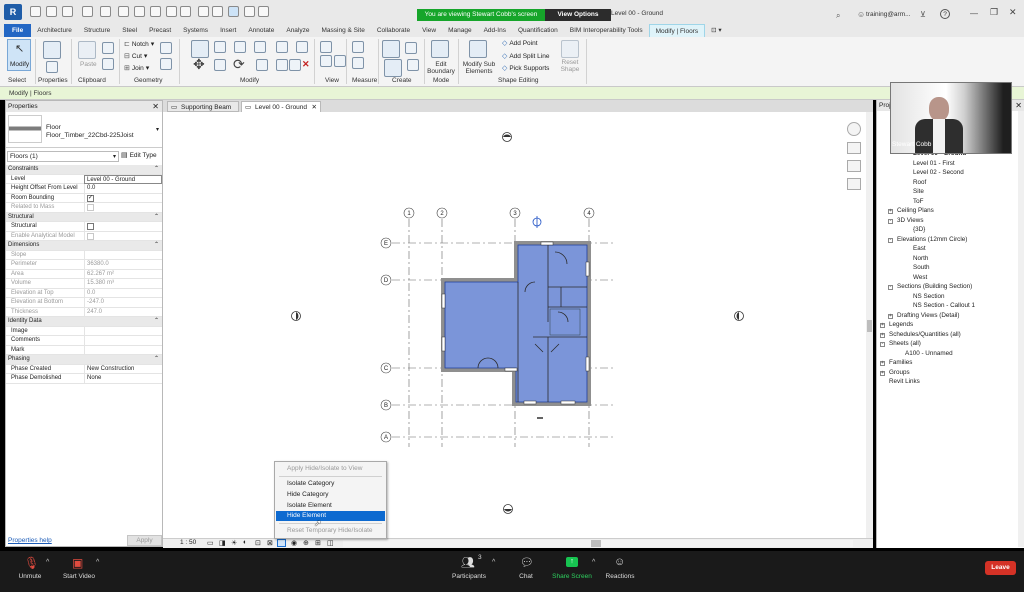 Image resolution: width=1024 pixels, height=592 pixels. I want to click on browser-node: Ceiling Plans, so click(915, 210).